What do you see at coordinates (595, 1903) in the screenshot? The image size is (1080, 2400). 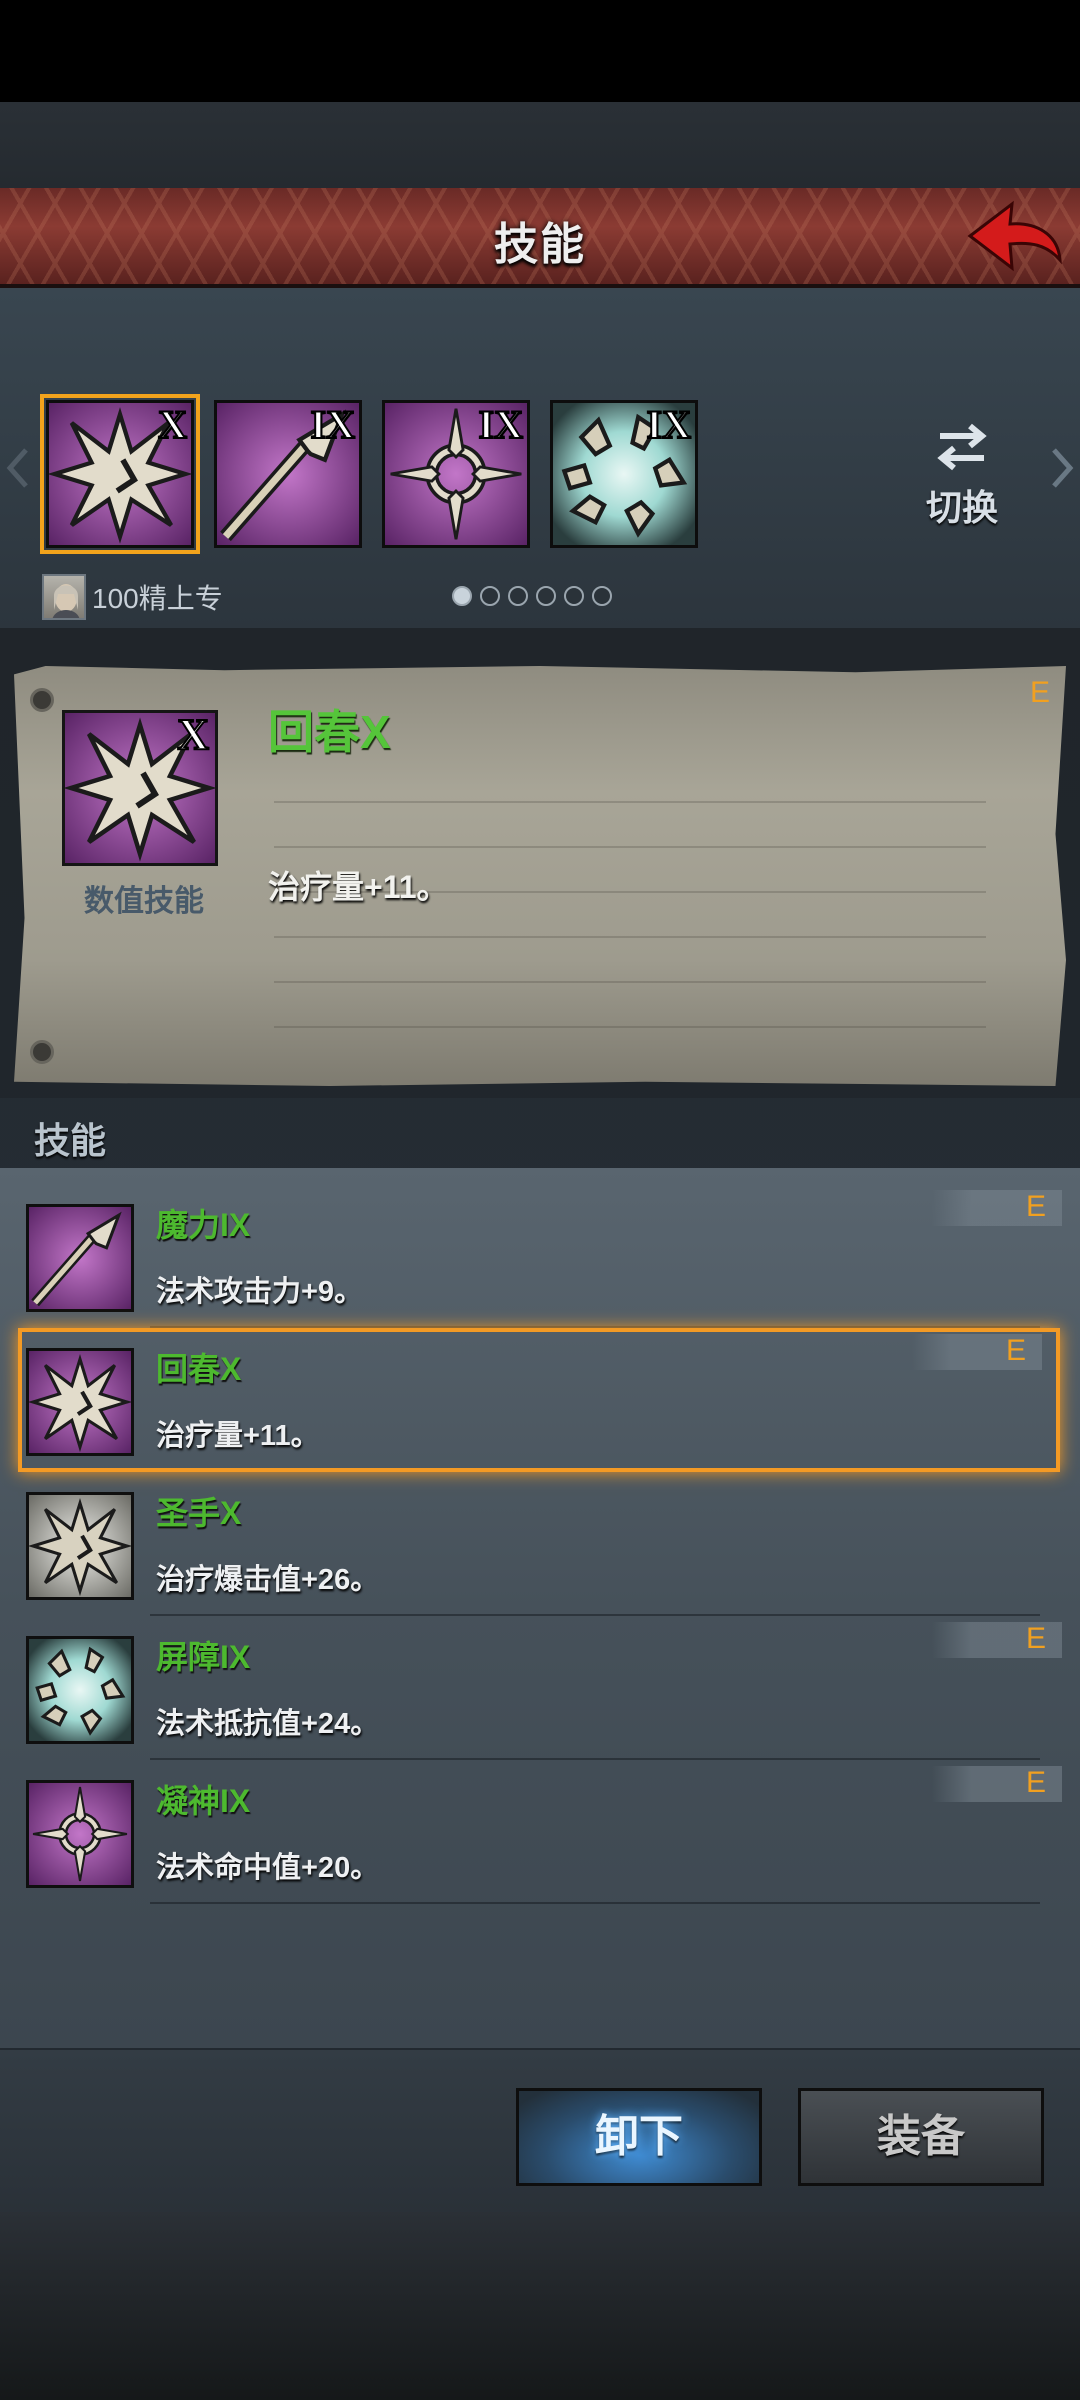 I see `divider` at bounding box center [595, 1903].